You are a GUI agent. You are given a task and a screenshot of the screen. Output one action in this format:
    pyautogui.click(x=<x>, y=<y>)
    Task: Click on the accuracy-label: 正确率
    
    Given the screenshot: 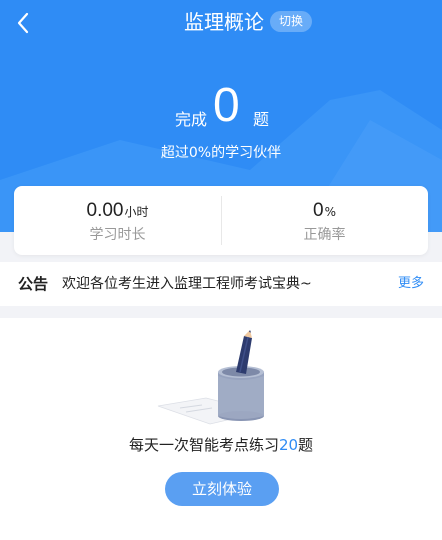 What is the action you would take?
    pyautogui.click(x=324, y=235)
    